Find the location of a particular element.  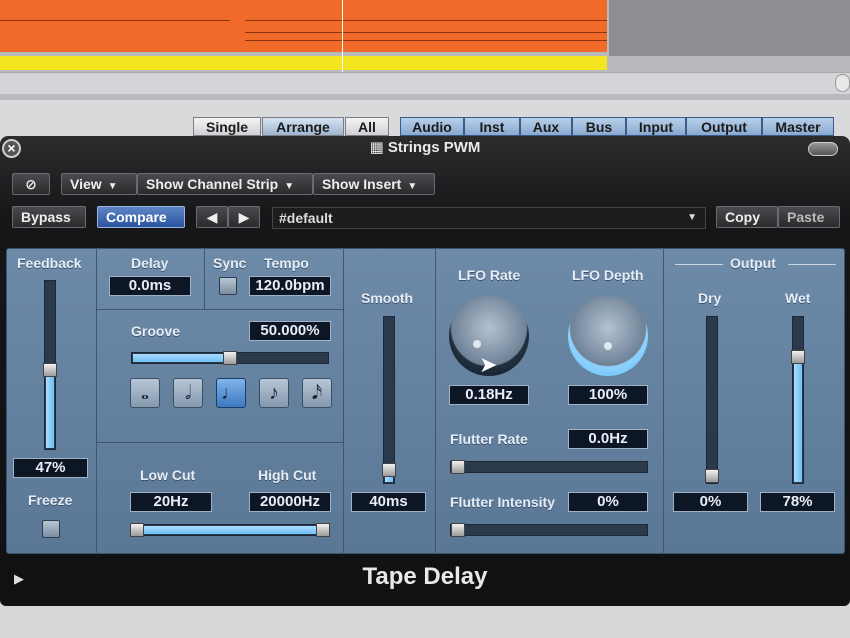

lfo-rate-value: 0.18Hz is located at coordinates (489, 395).